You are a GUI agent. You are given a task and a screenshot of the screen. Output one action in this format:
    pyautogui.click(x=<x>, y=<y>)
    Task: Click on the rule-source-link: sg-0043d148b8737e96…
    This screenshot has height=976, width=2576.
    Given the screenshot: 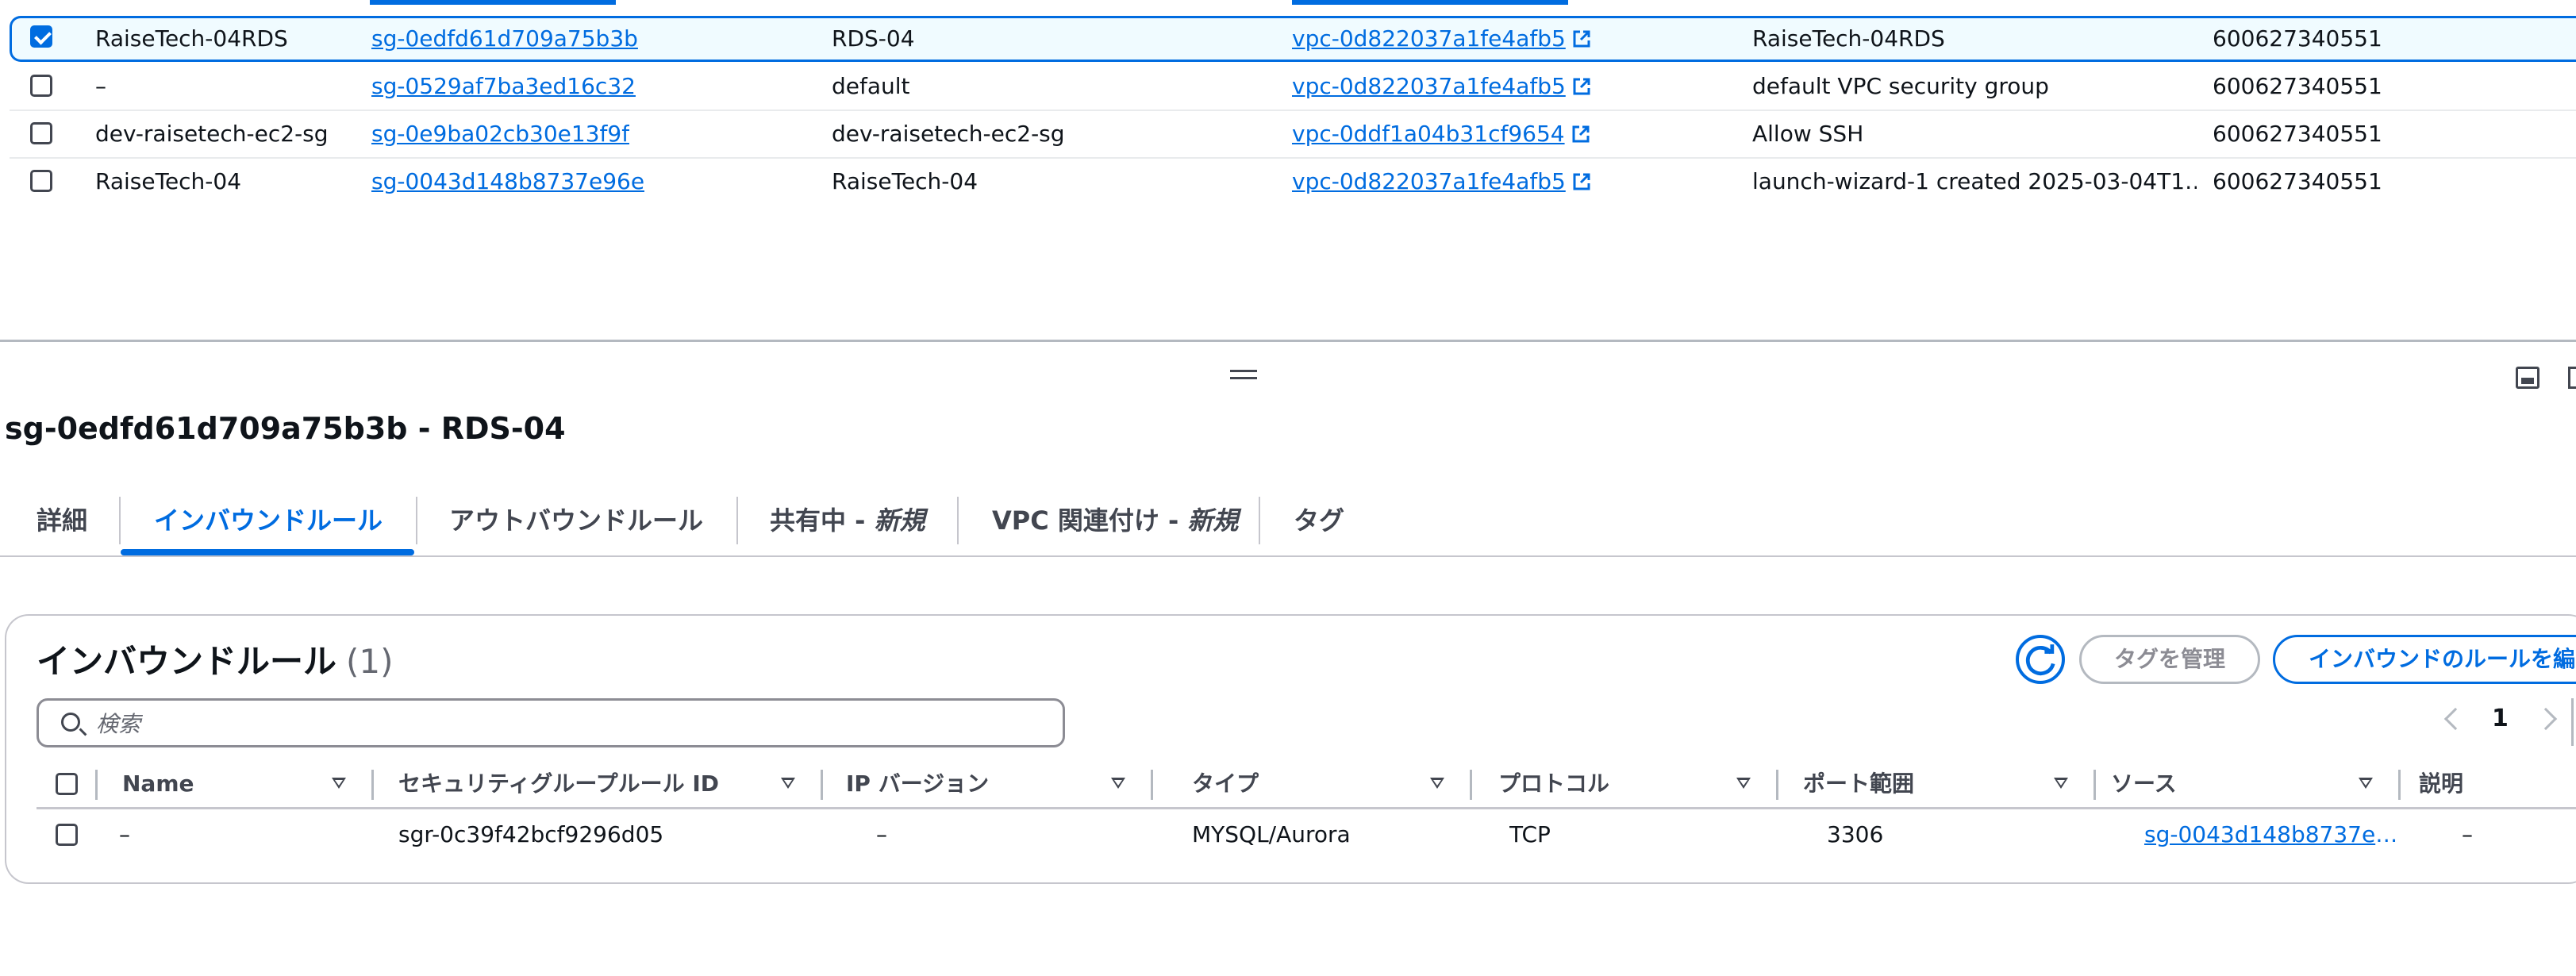 What is the action you would take?
    pyautogui.click(x=2275, y=835)
    